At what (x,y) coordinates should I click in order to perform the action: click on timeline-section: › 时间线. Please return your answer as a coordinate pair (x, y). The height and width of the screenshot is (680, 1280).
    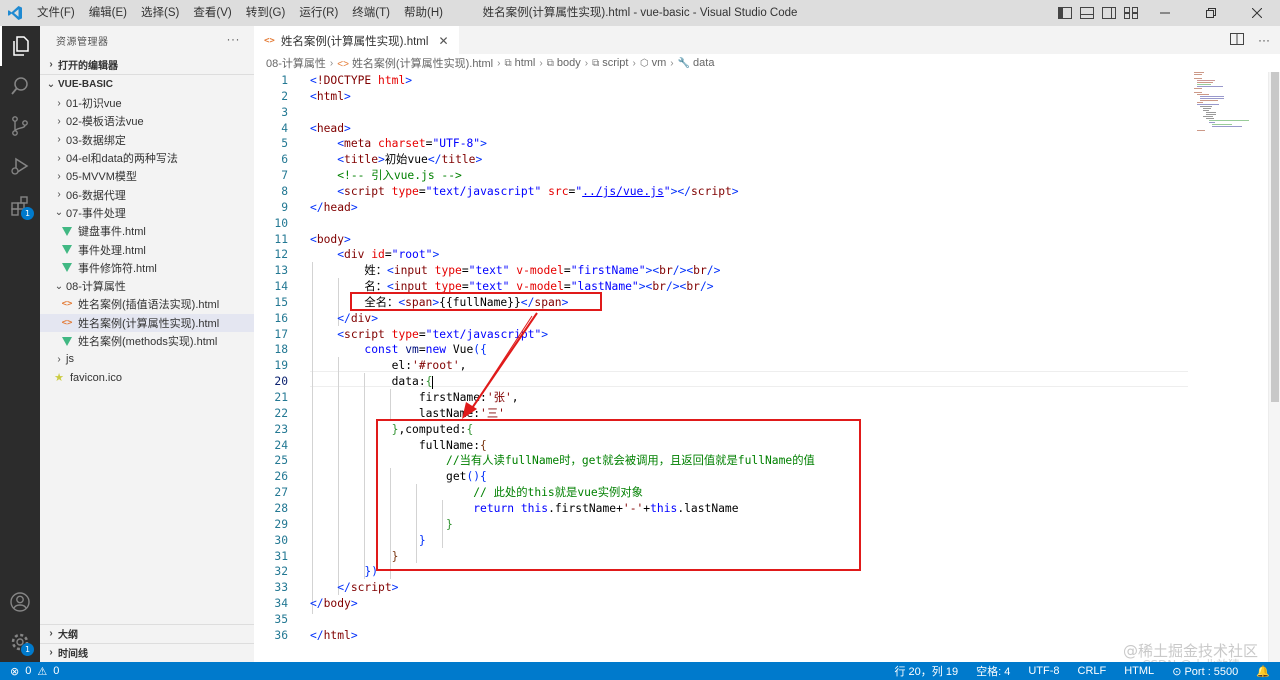
    Looking at the image, I should click on (147, 652).